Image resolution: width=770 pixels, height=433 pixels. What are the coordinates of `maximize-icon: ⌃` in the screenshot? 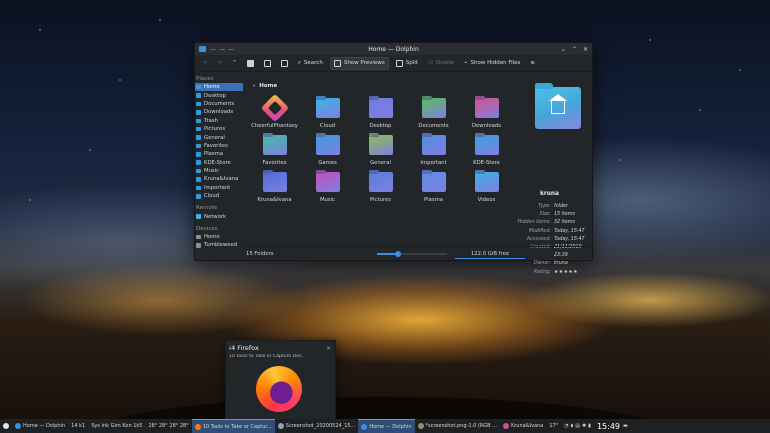 It's located at (574, 49).